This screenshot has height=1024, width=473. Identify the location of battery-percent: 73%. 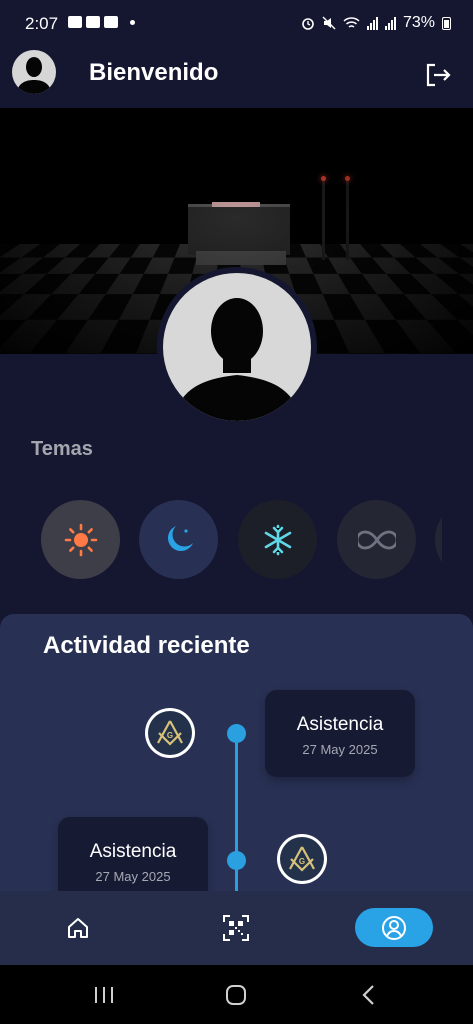
(418, 22).